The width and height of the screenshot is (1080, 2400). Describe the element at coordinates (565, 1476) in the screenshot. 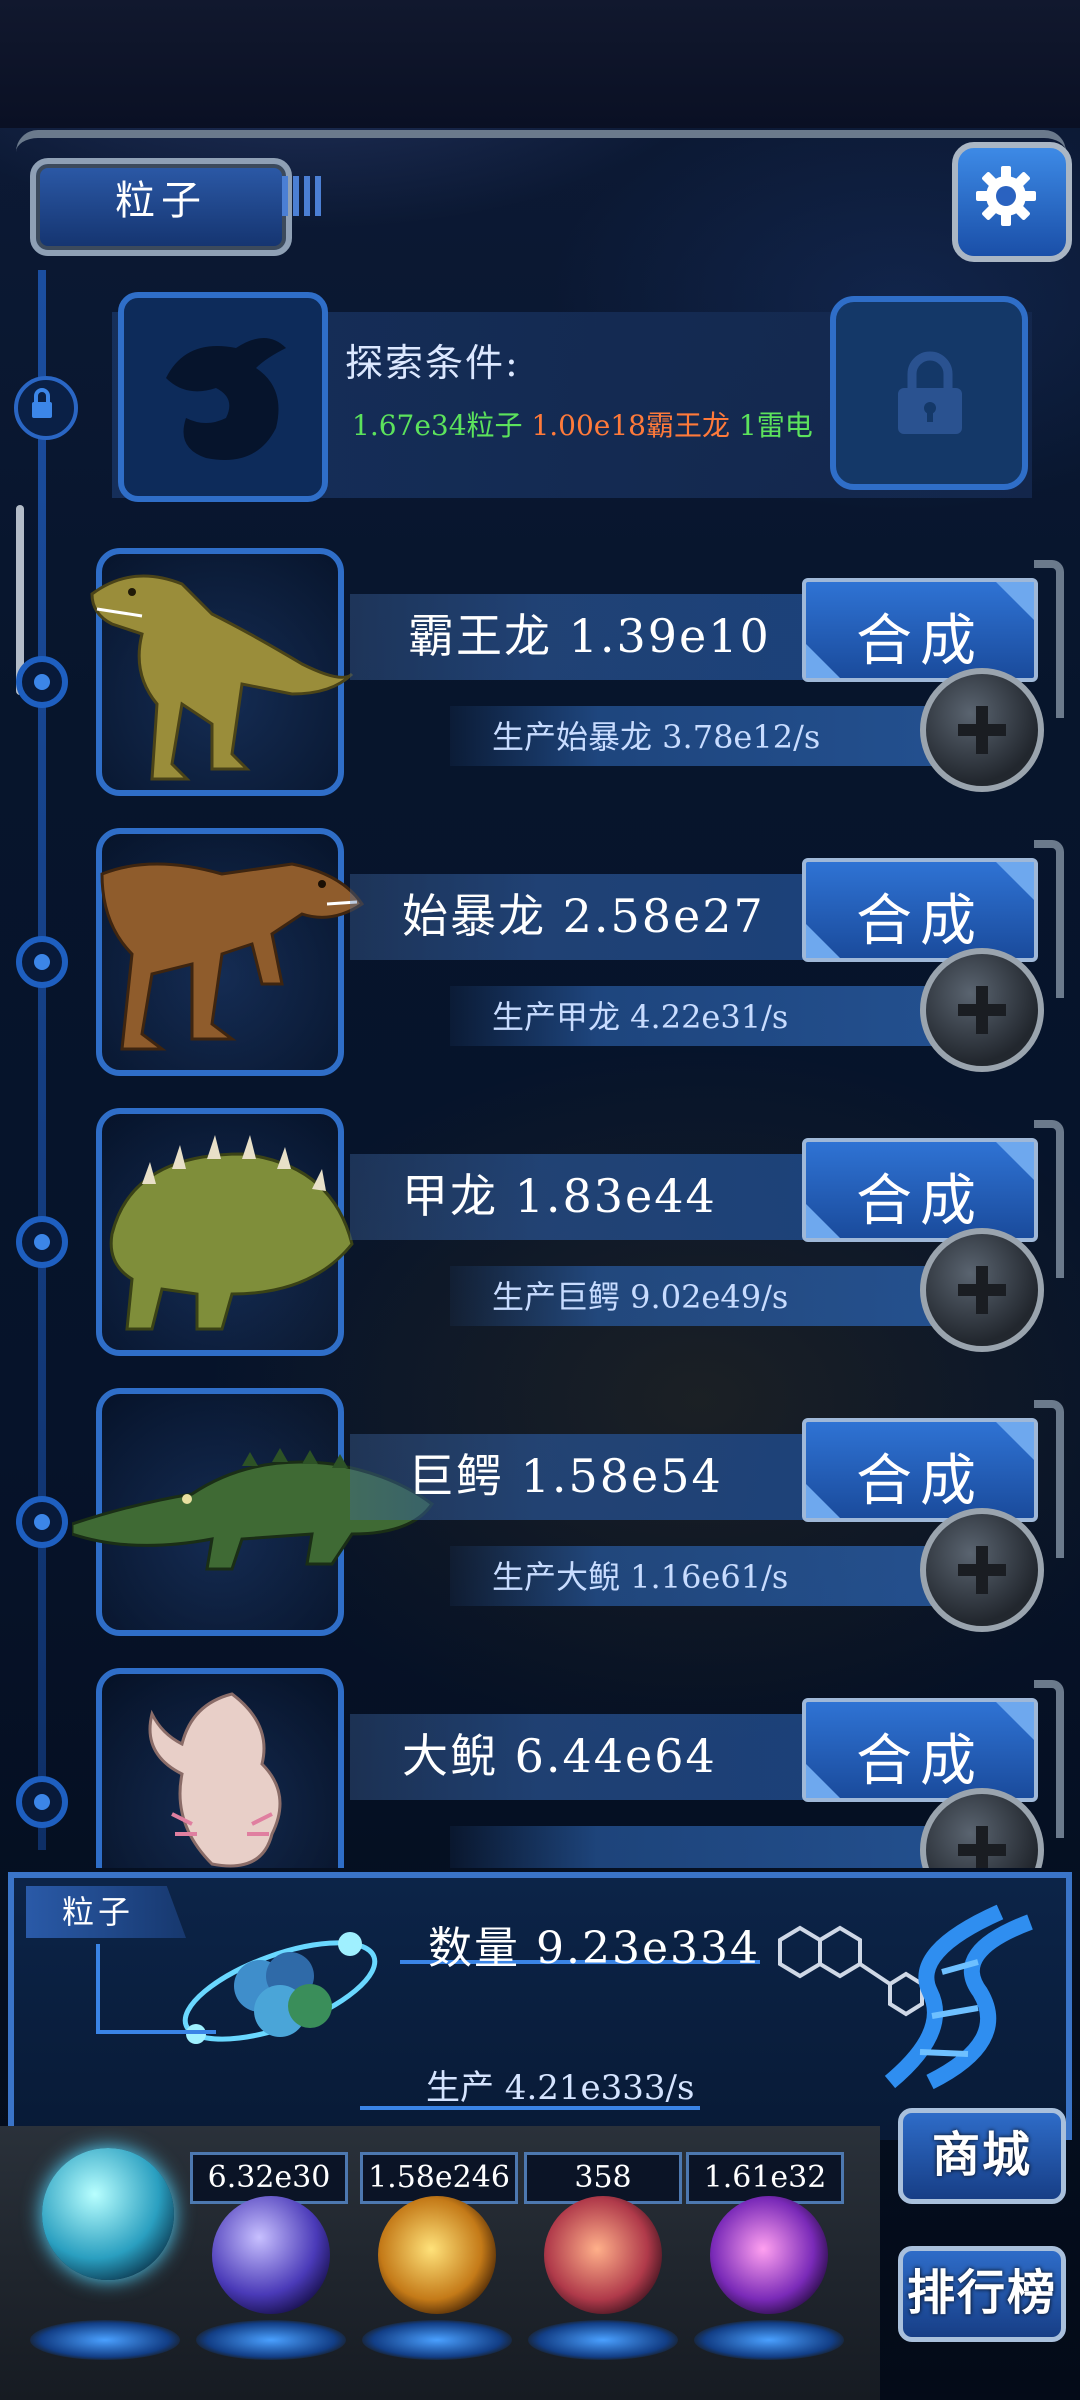

I see `creature-name: 巨鳄 1.58e54` at that location.